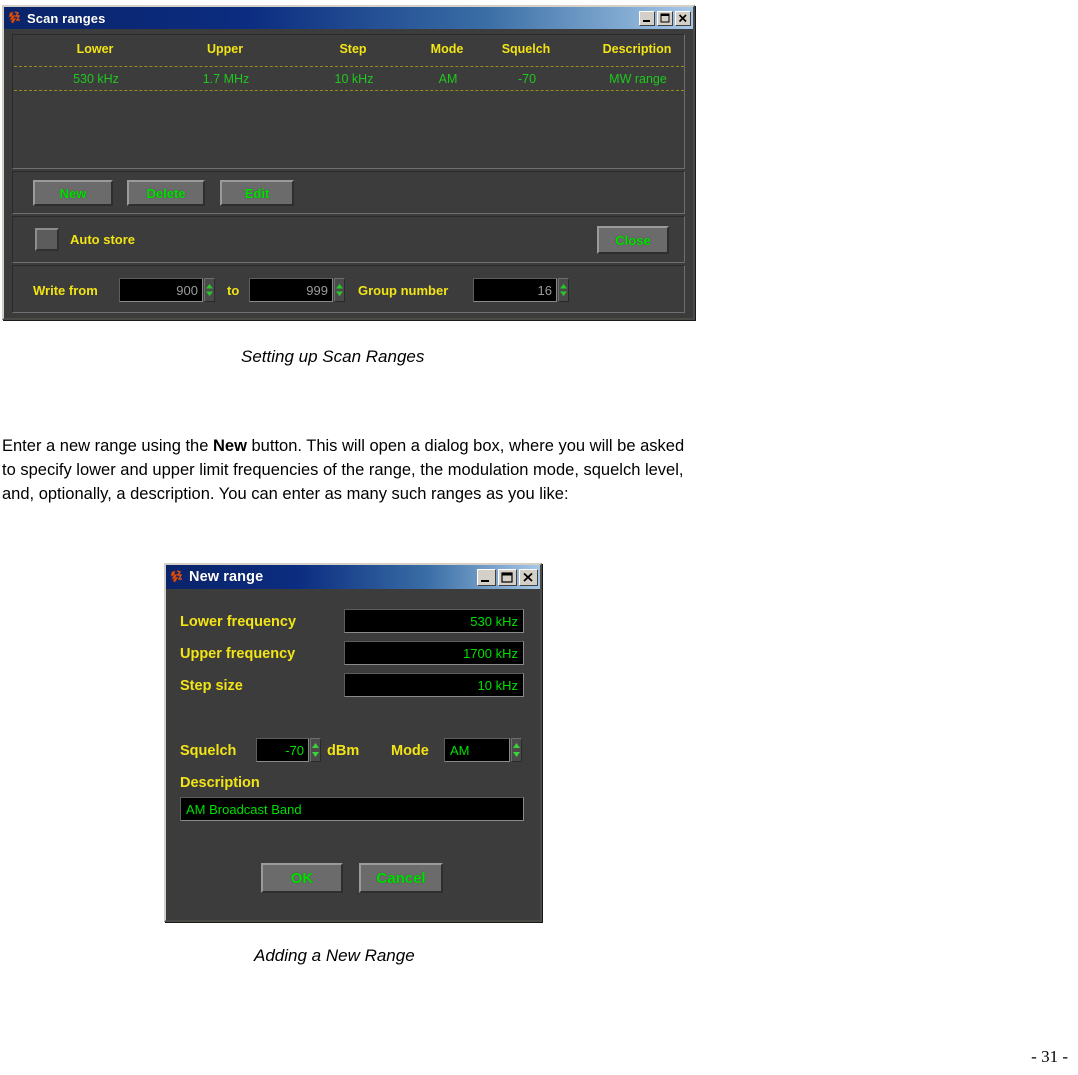  I want to click on new-range-title: New range, so click(226, 577).